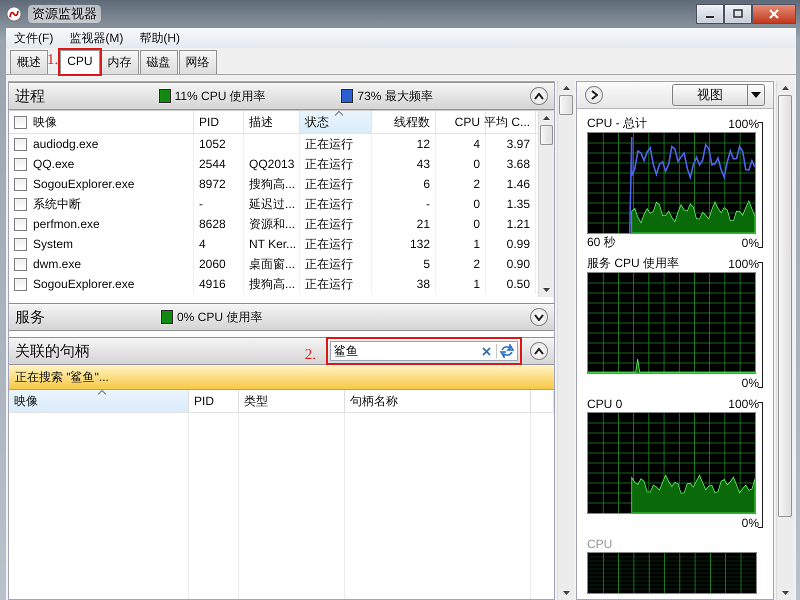 Image resolution: width=800 pixels, height=600 pixels. I want to click on process-cell: SogouExplorer.exe, so click(101, 284).